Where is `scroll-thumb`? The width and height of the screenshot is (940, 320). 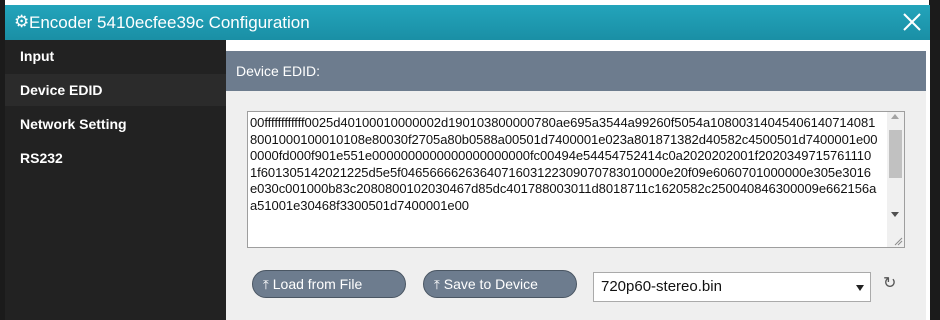 scroll-thumb is located at coordinates (895, 154).